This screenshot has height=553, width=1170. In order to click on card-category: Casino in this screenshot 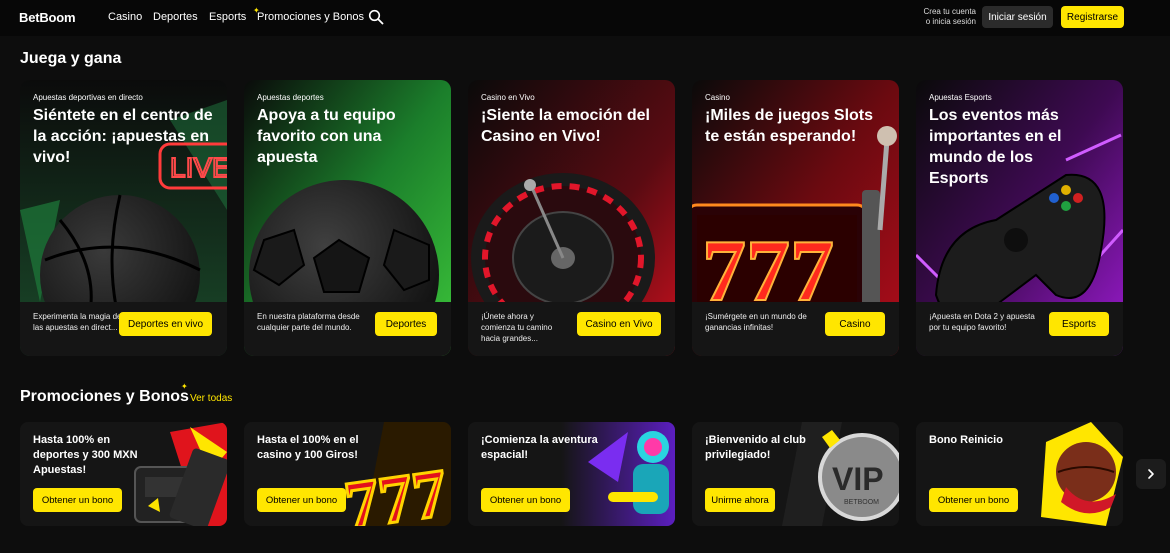, I will do `click(717, 97)`.